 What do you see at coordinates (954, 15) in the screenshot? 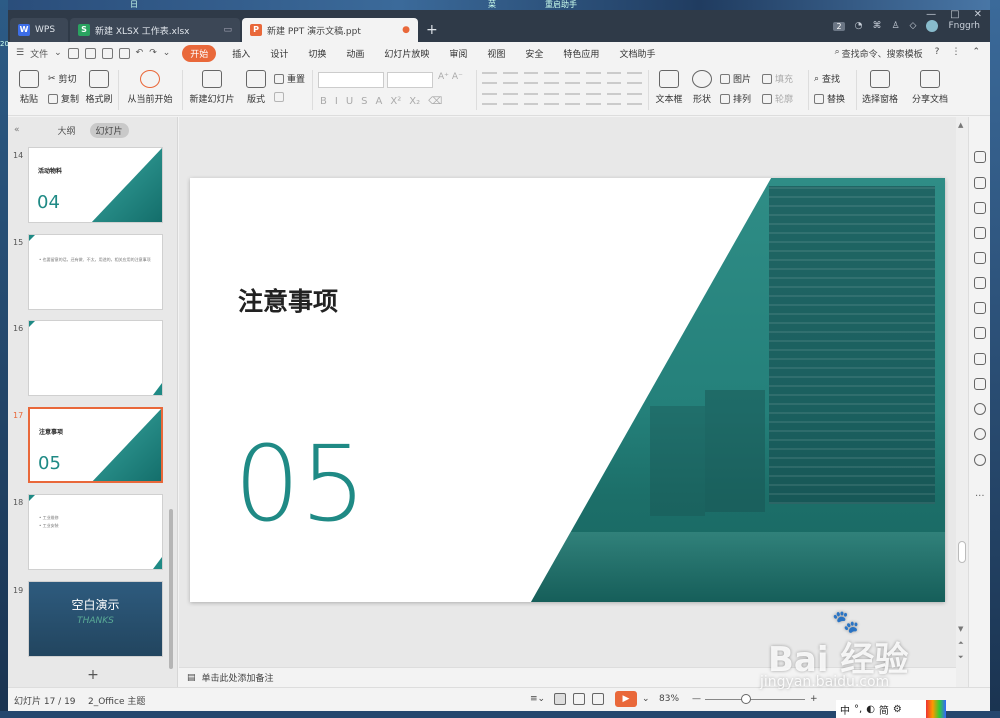
I see `maximize-button: □` at bounding box center [954, 15].